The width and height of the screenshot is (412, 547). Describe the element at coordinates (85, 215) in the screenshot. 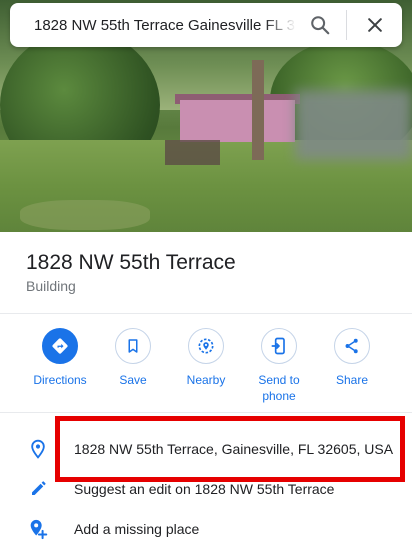

I see `photo-path` at that location.